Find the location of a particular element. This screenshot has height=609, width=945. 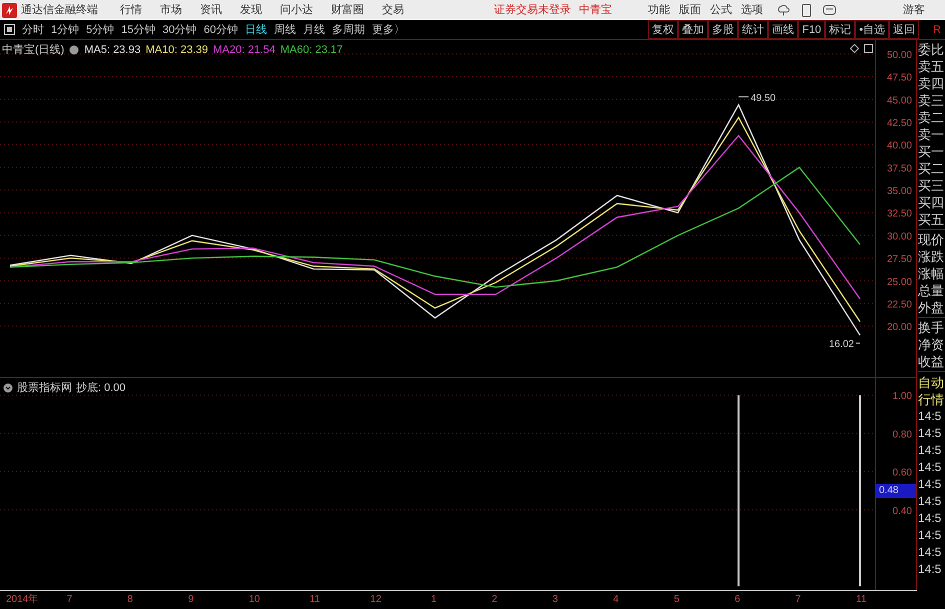

legend-label: MA10: 23.39 is located at coordinates (177, 50).